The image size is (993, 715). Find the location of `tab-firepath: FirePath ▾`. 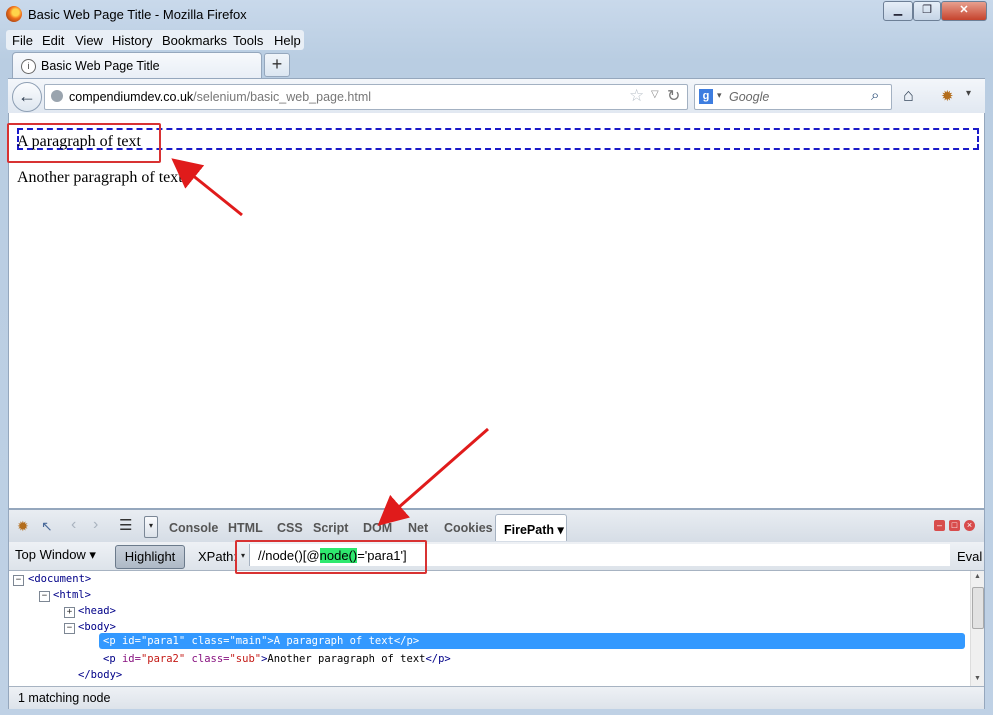

tab-firepath: FirePath ▾ is located at coordinates (531, 527).